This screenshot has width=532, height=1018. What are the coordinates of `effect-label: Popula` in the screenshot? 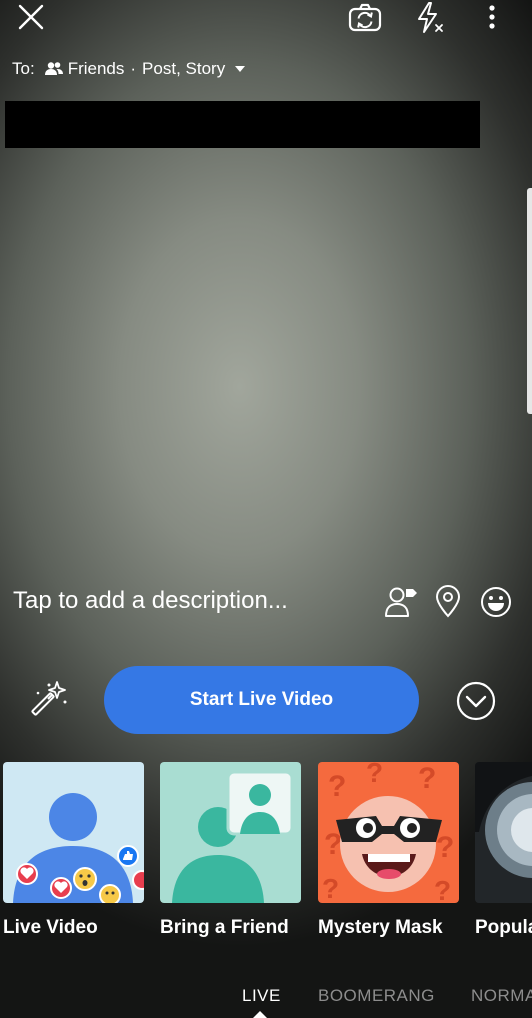 It's located at (503, 927).